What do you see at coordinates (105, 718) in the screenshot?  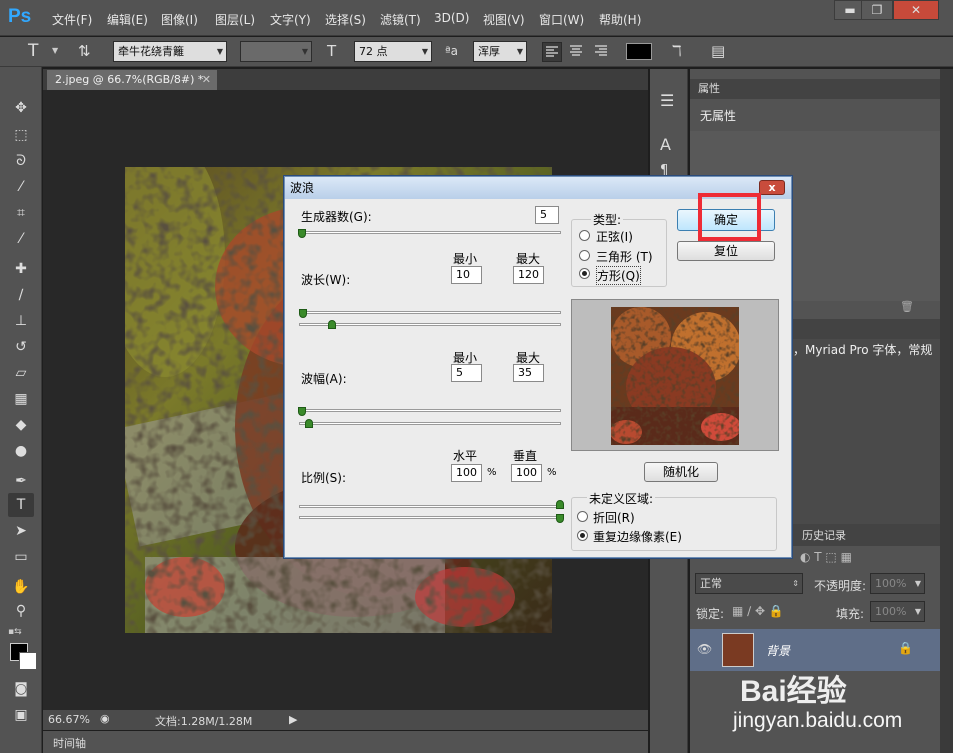 I see `status-icon: ◉` at bounding box center [105, 718].